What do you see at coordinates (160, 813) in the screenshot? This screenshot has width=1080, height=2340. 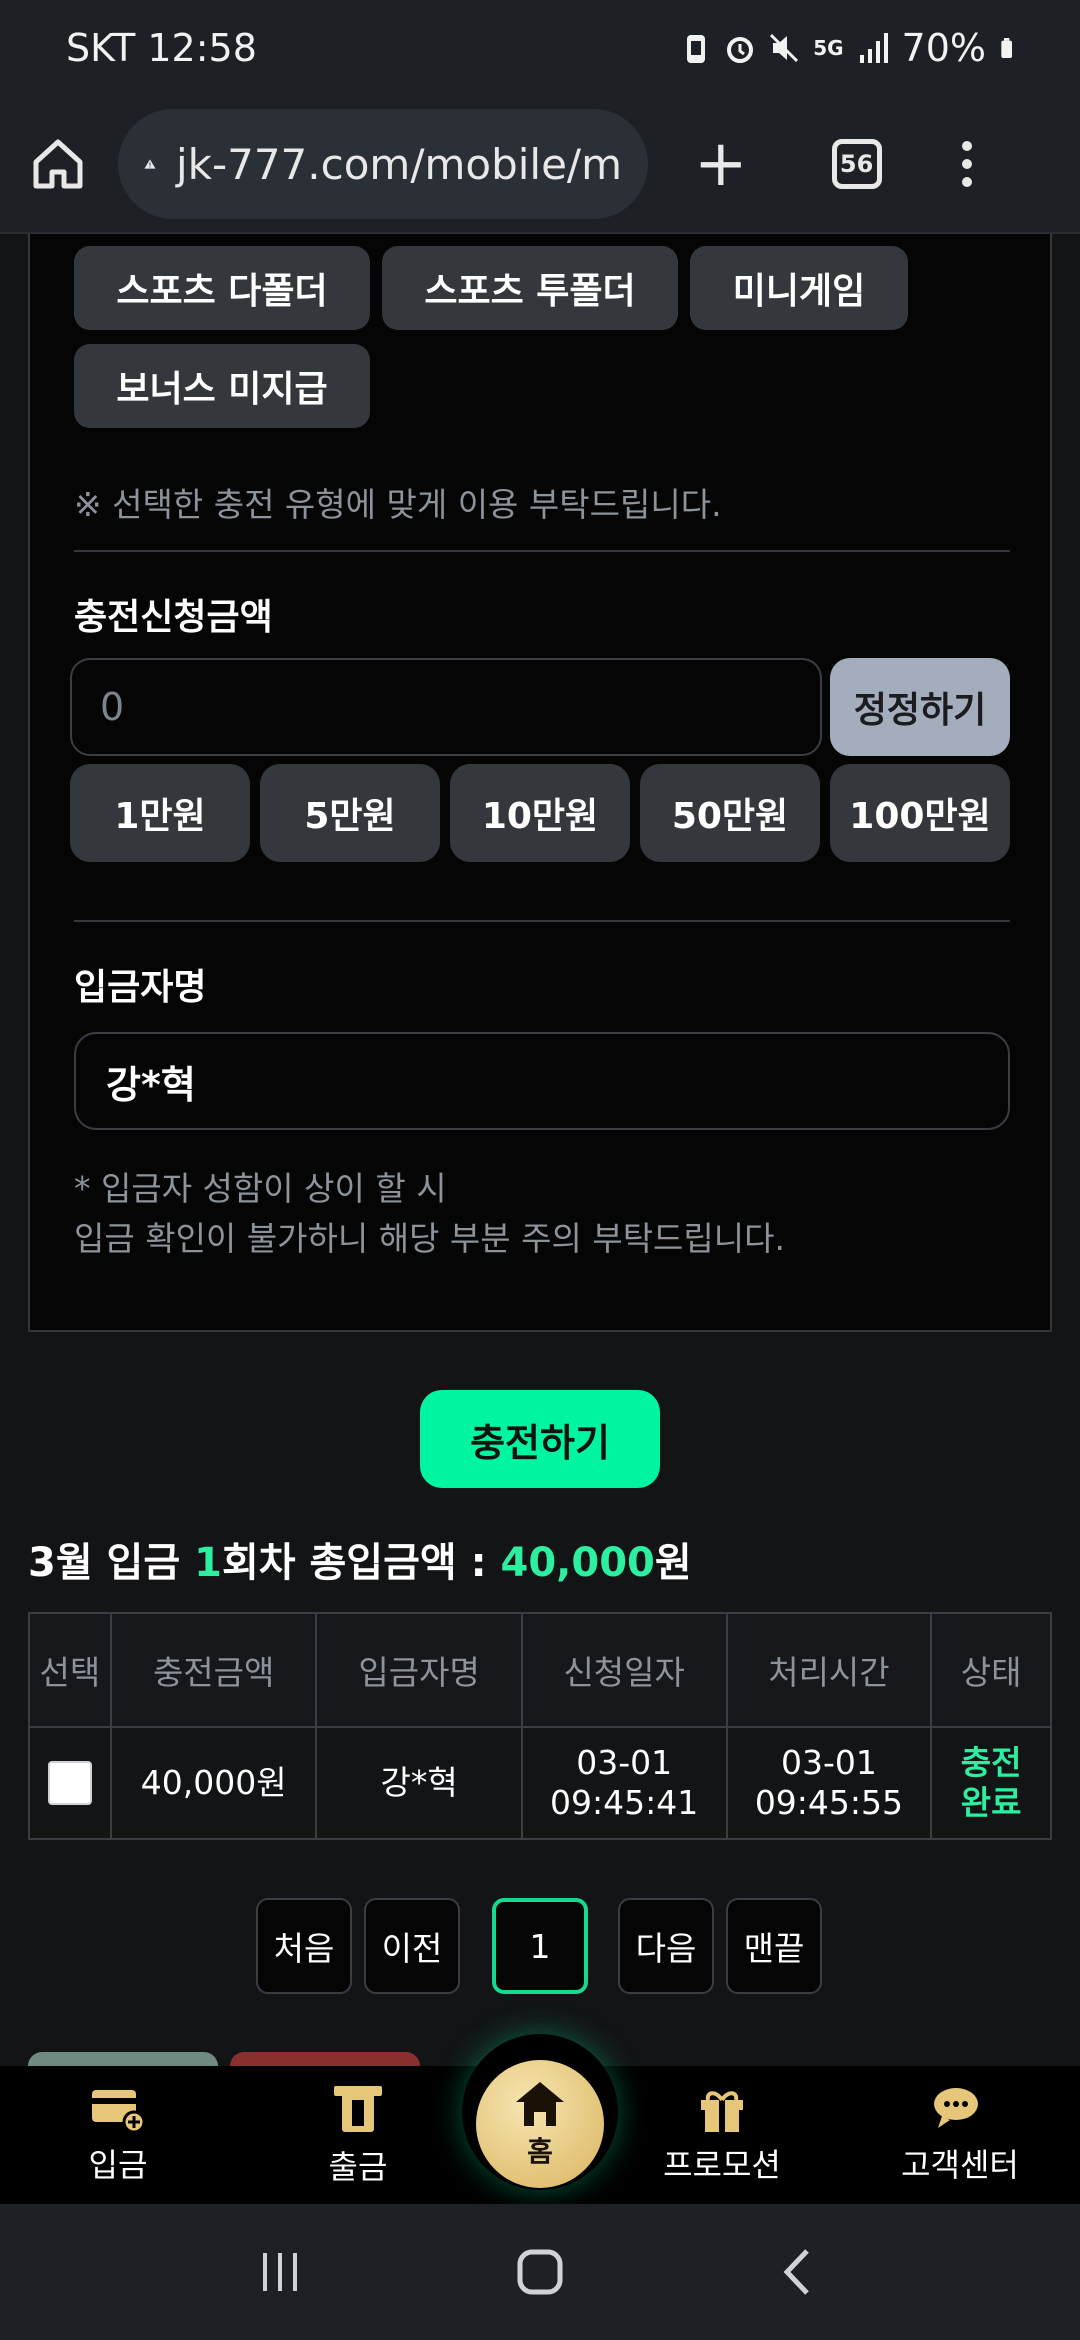 I see `quick-amount-10k-button: 1만원` at bounding box center [160, 813].